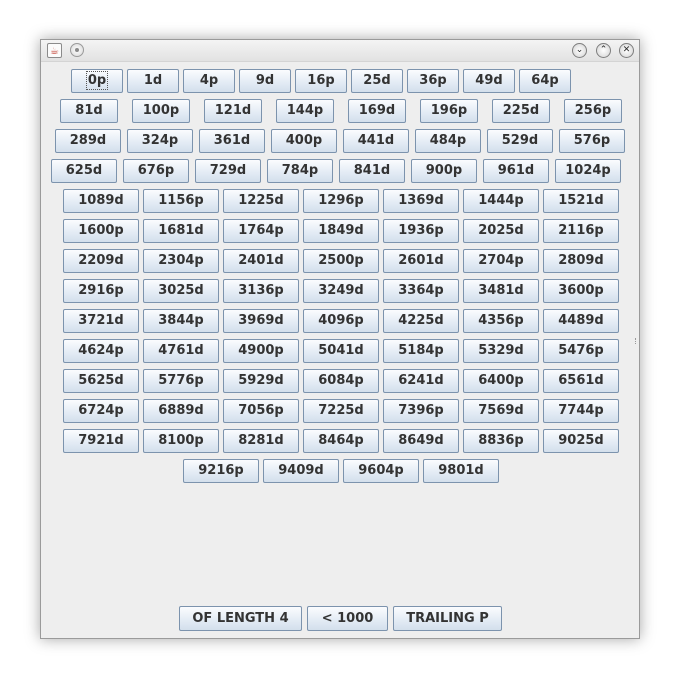 Image resolution: width=680 pixels, height=680 pixels. What do you see at coordinates (516, 171) in the screenshot?
I see `number-button: 961d` at bounding box center [516, 171].